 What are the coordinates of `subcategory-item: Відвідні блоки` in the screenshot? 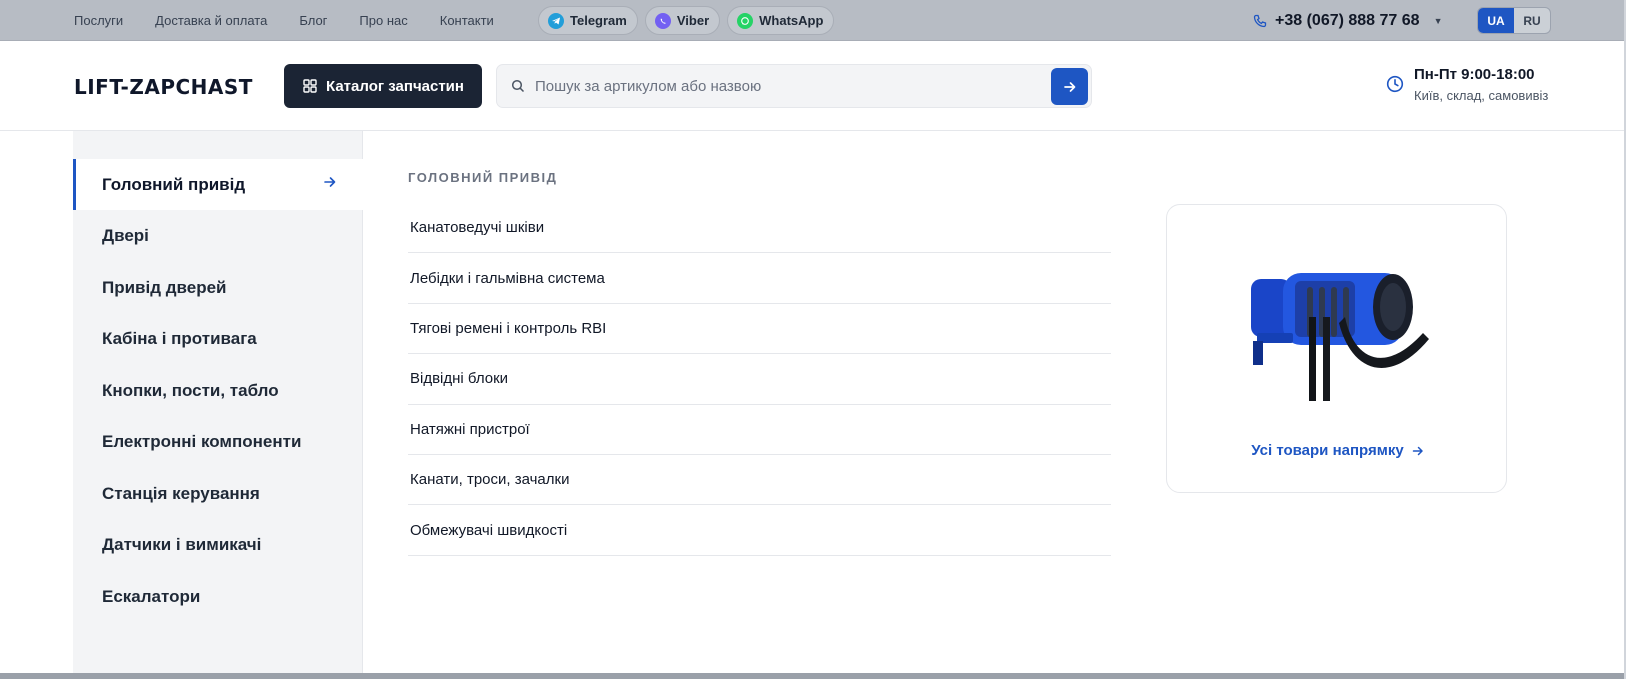 It's located at (759, 379).